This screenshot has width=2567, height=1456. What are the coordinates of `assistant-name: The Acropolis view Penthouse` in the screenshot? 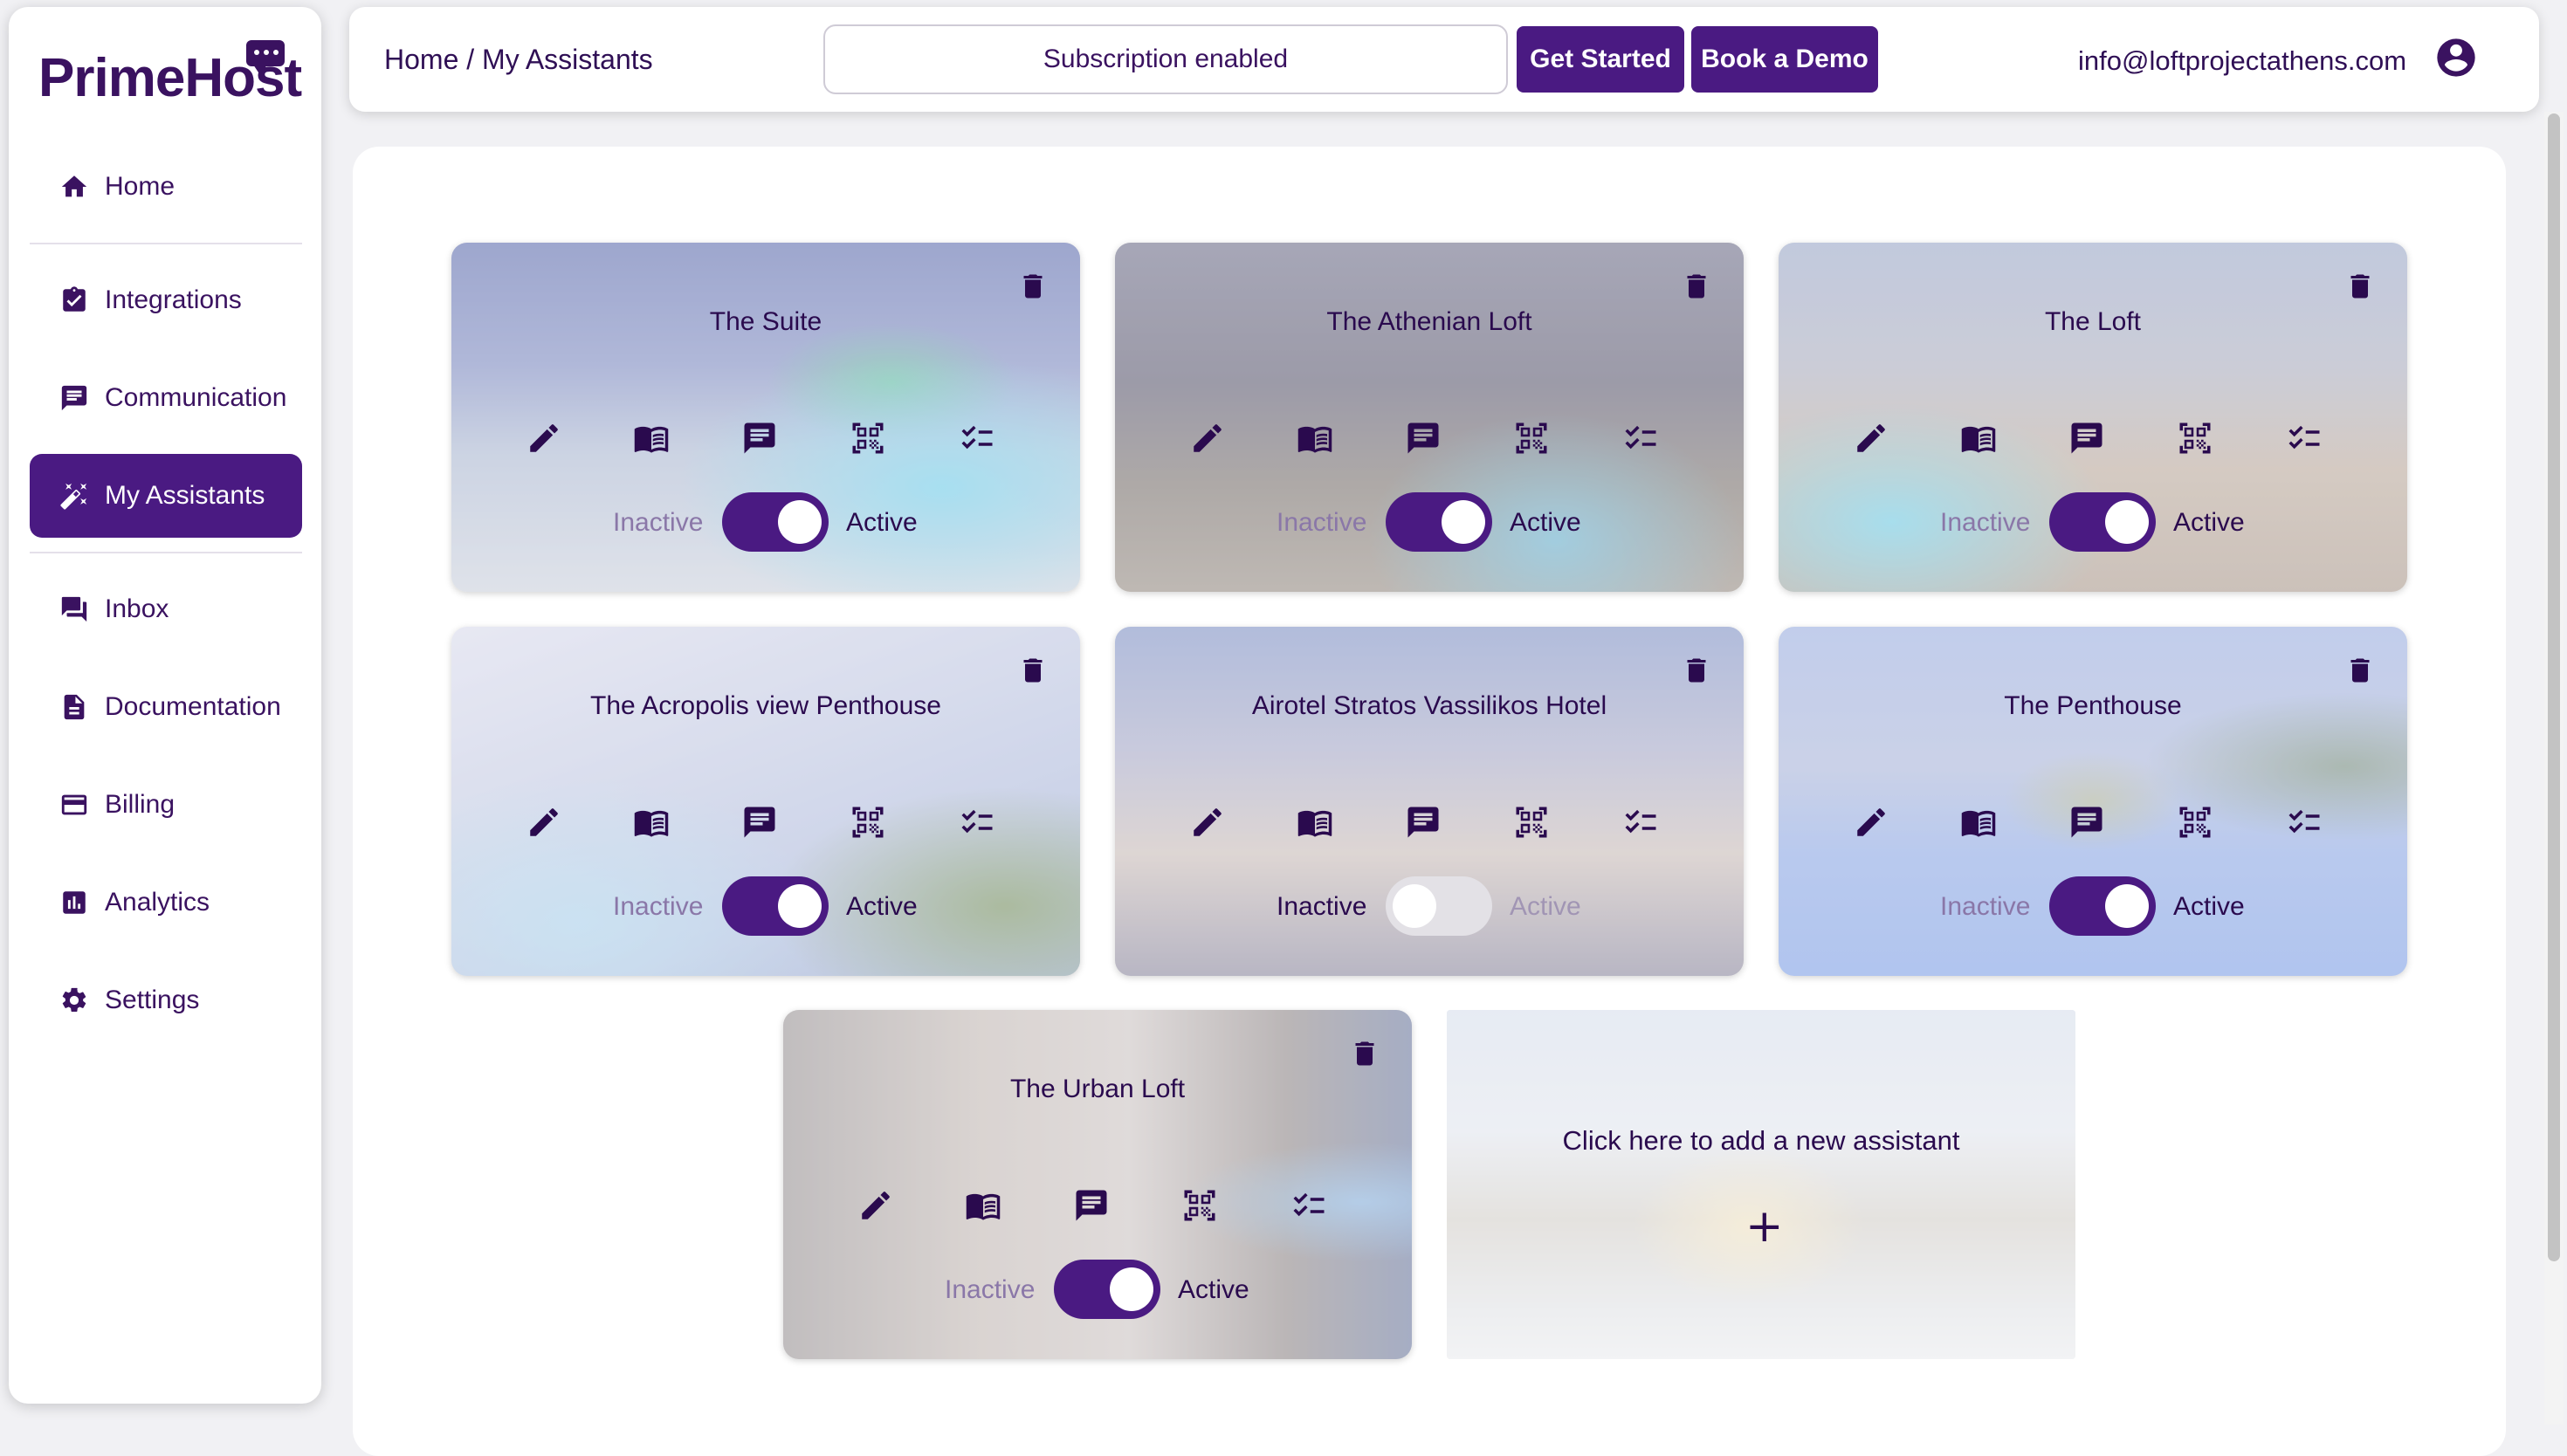 It's located at (765, 705).